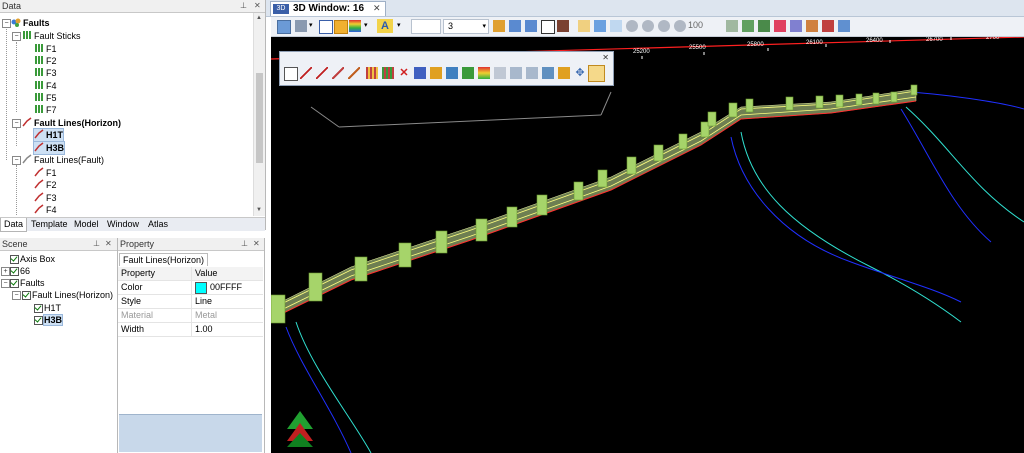 This screenshot has height=453, width=1024. Describe the element at coordinates (5, 271) in the screenshot. I see `expand-icon: +` at that location.